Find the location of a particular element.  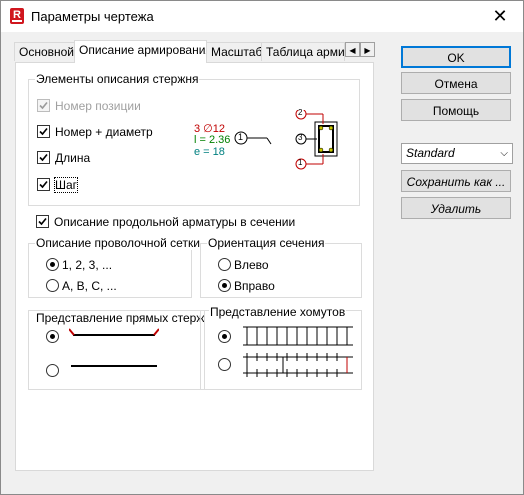

stirrups-simplified-icon is located at coordinates (298, 365).